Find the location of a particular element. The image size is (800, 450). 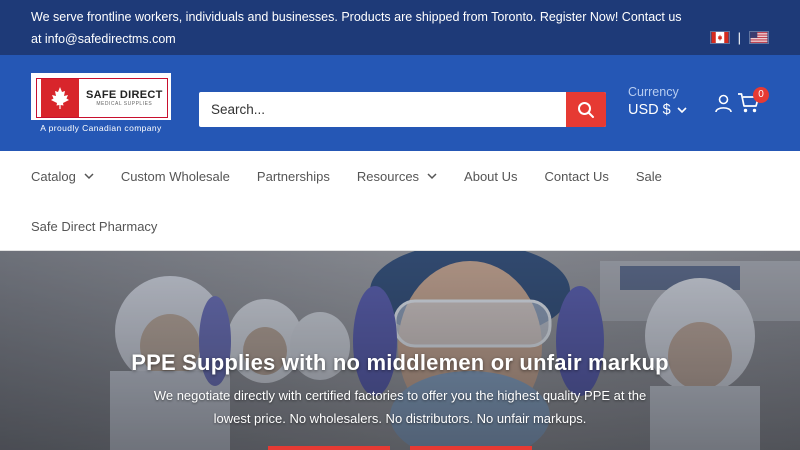

canada-flag-icon is located at coordinates (719, 37).